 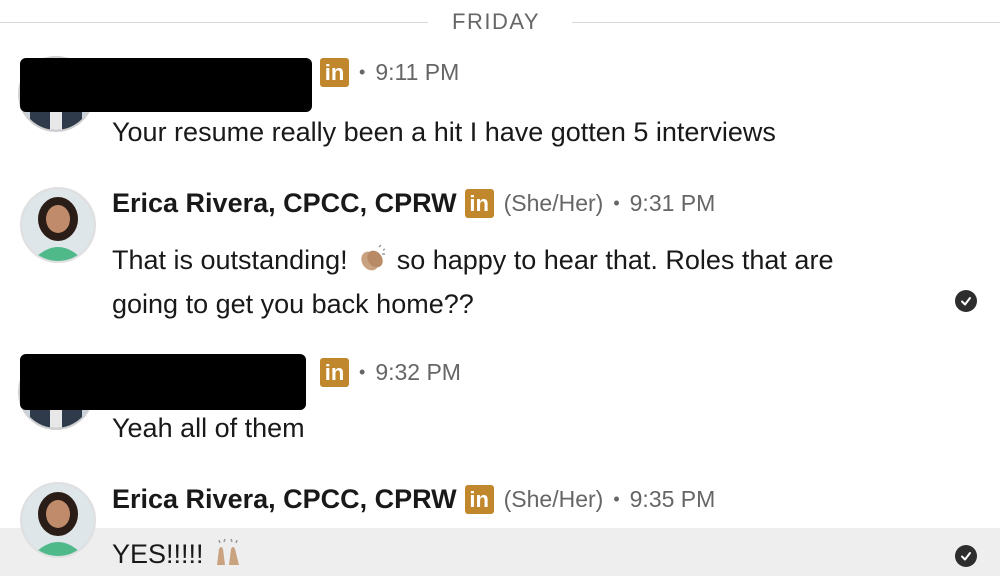 I want to click on day-divider: FRIDAY, so click(x=500, y=23).